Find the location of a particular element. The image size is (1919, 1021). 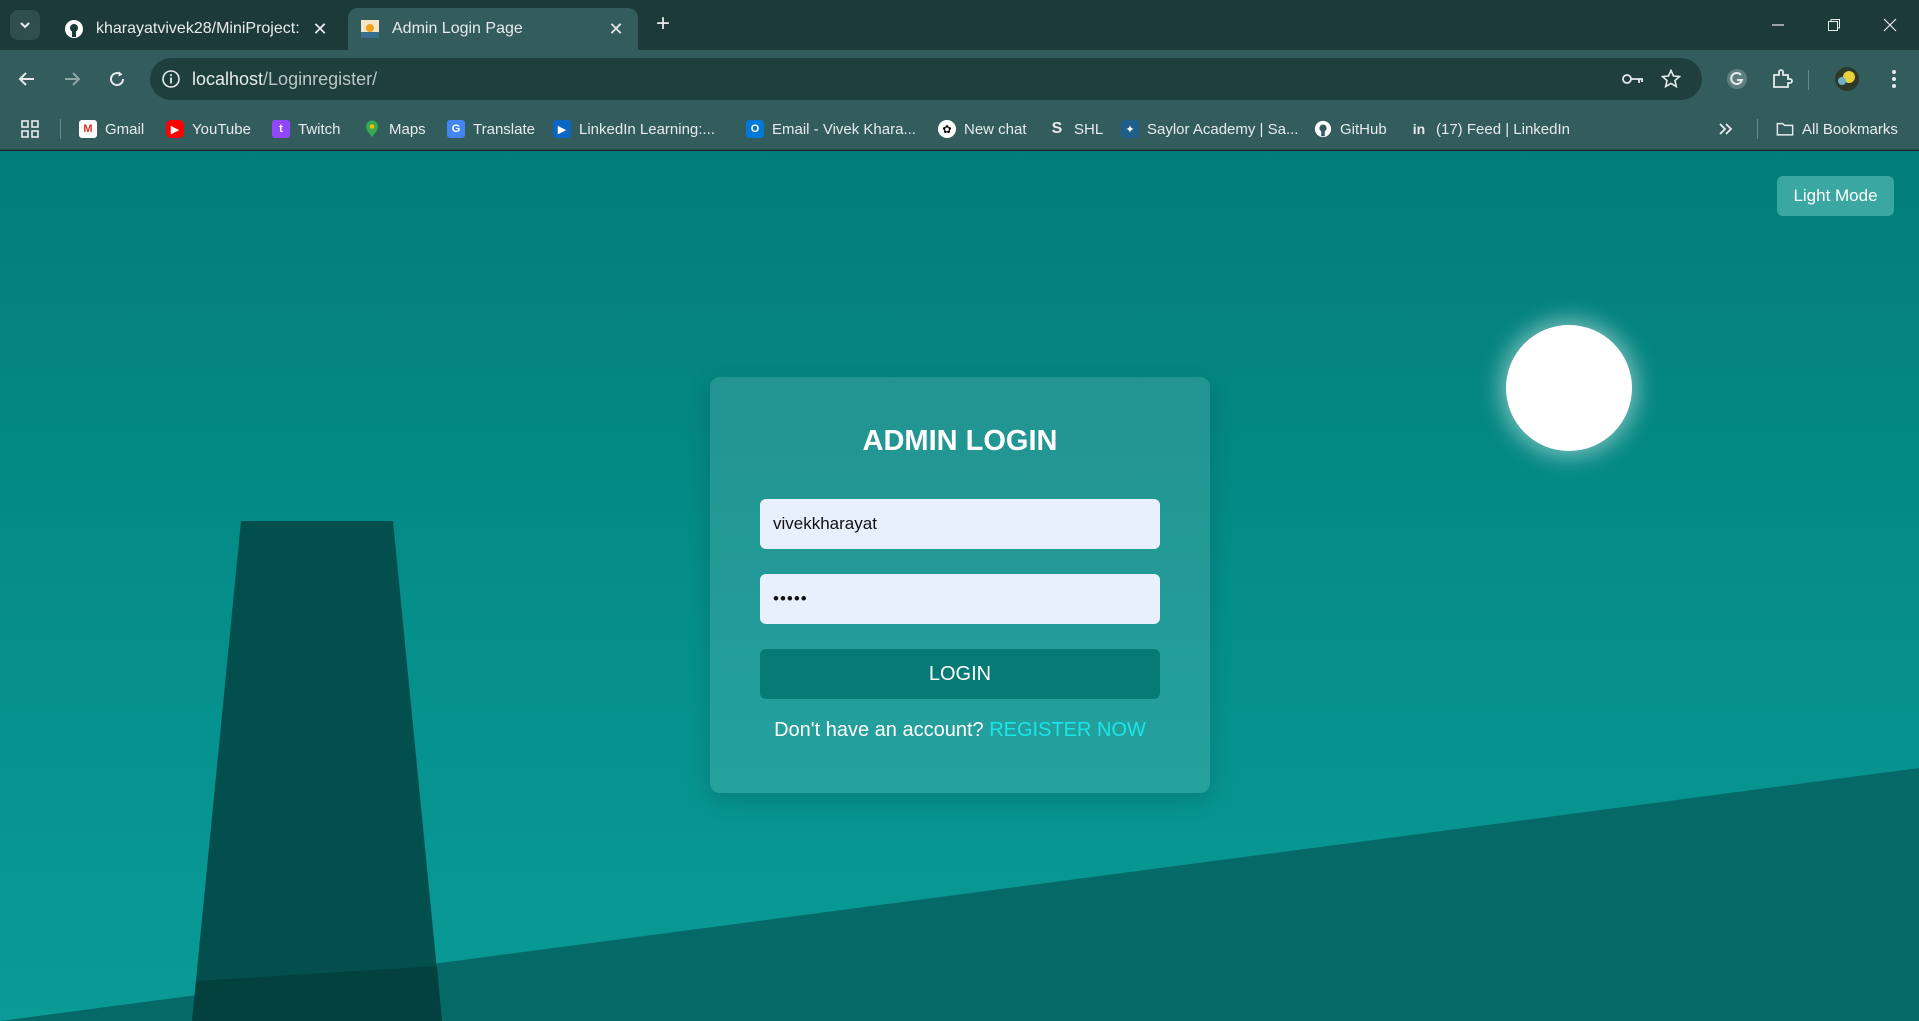

bookmark-maps: Maps is located at coordinates (394, 129).